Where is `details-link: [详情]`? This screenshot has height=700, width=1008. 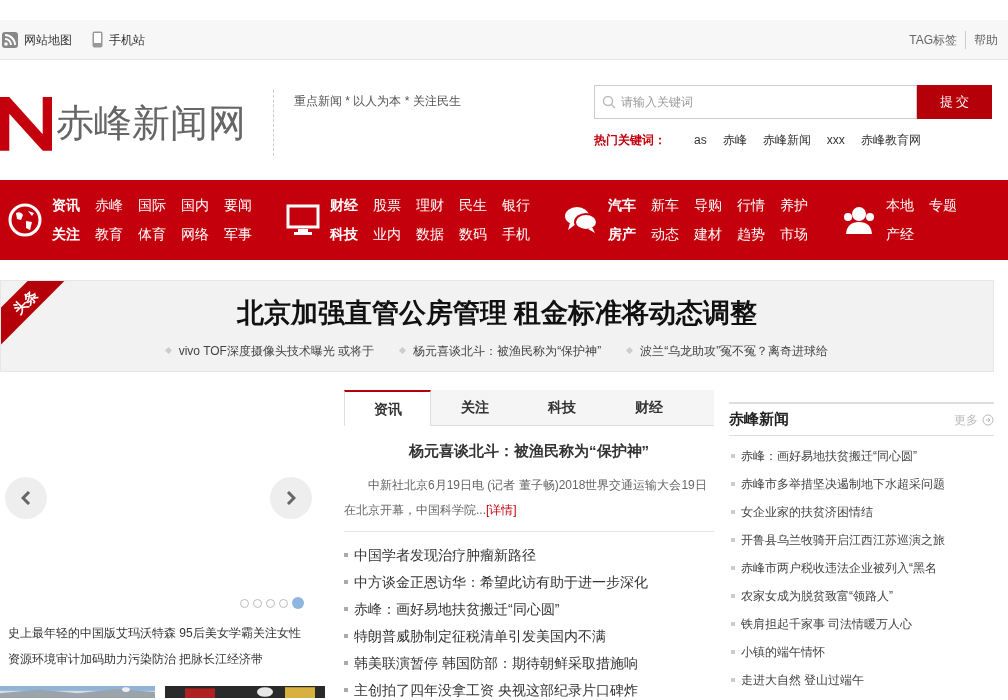 details-link: [详情] is located at coordinates (501, 509).